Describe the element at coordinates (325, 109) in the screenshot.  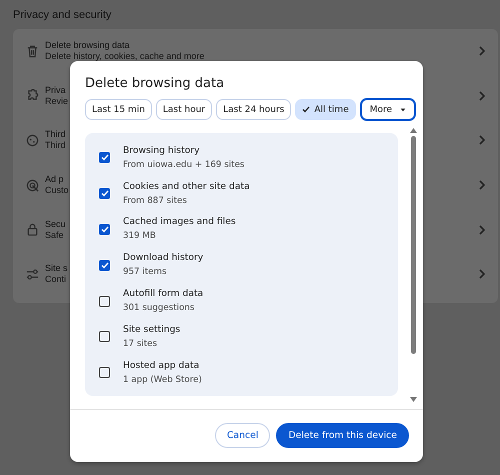
I see `time-range-chip: All time` at that location.